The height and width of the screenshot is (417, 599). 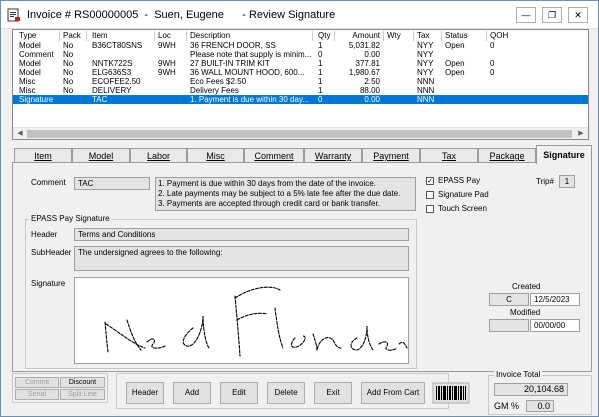 I want to click on add-button: Add, so click(x=192, y=393).